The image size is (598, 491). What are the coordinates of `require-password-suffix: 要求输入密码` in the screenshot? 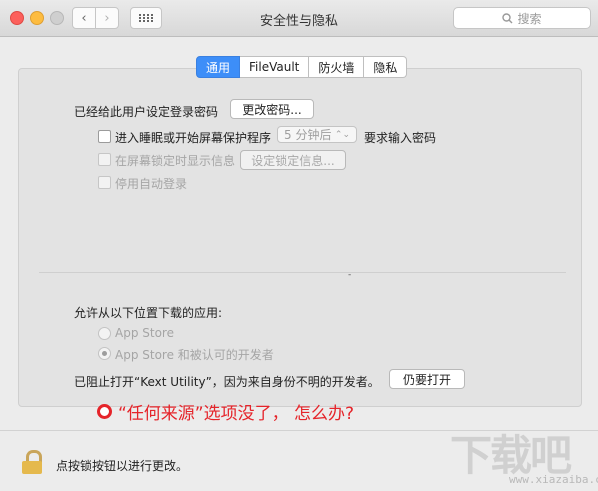 It's located at (400, 138).